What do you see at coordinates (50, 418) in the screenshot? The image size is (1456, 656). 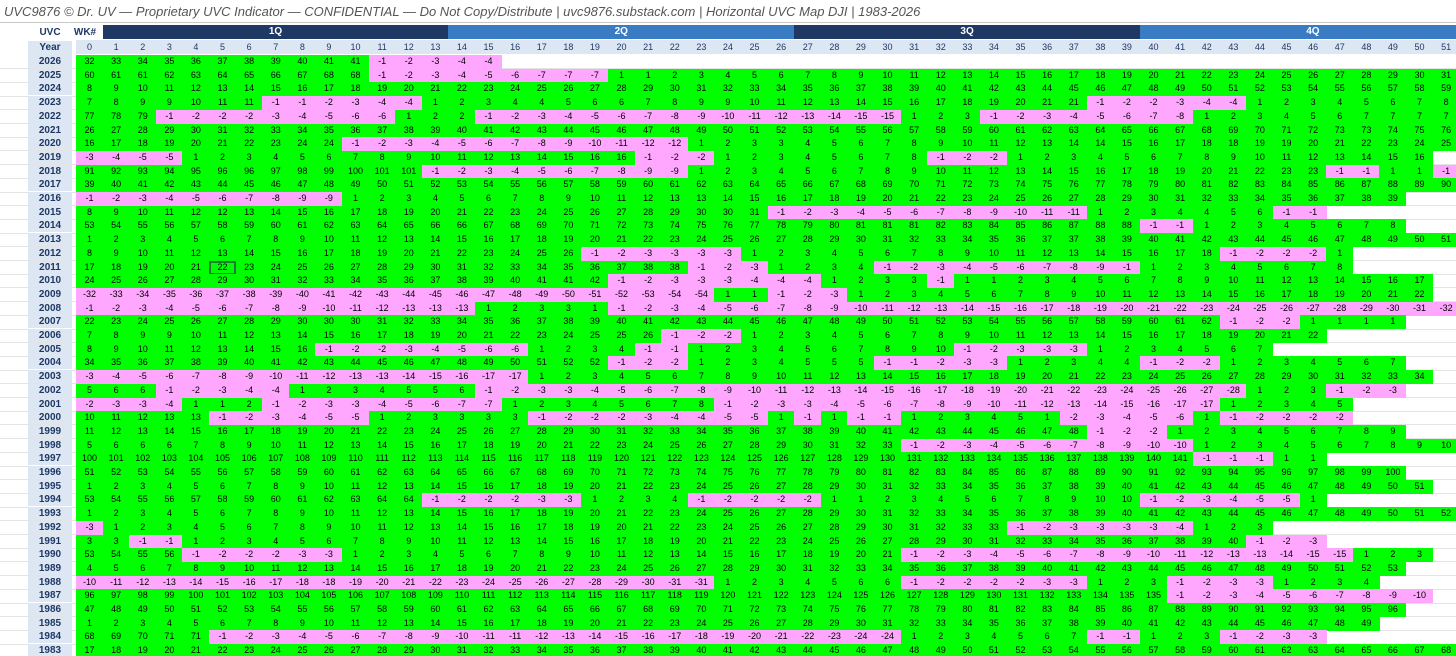 I see `year-label: 2000` at bounding box center [50, 418].